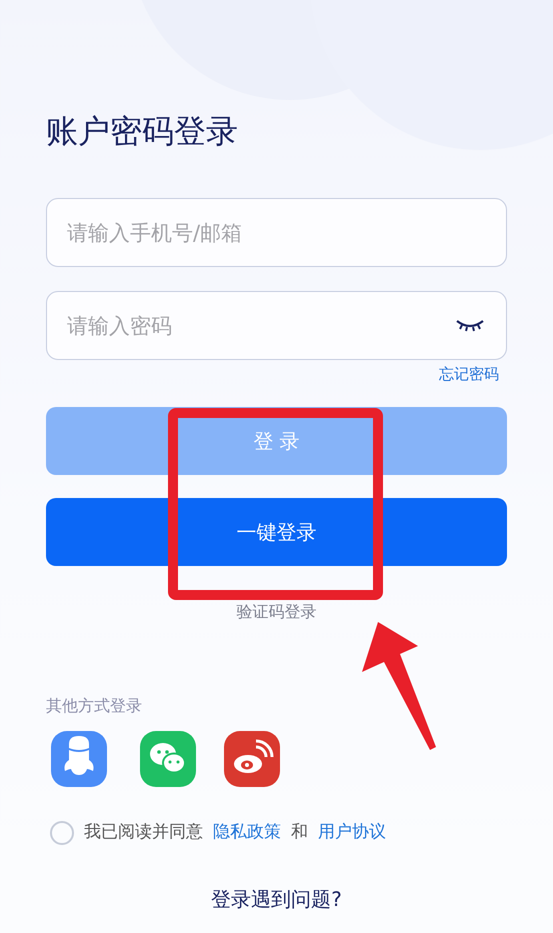  I want to click on code-login-link: 验证码登录, so click(276, 612).